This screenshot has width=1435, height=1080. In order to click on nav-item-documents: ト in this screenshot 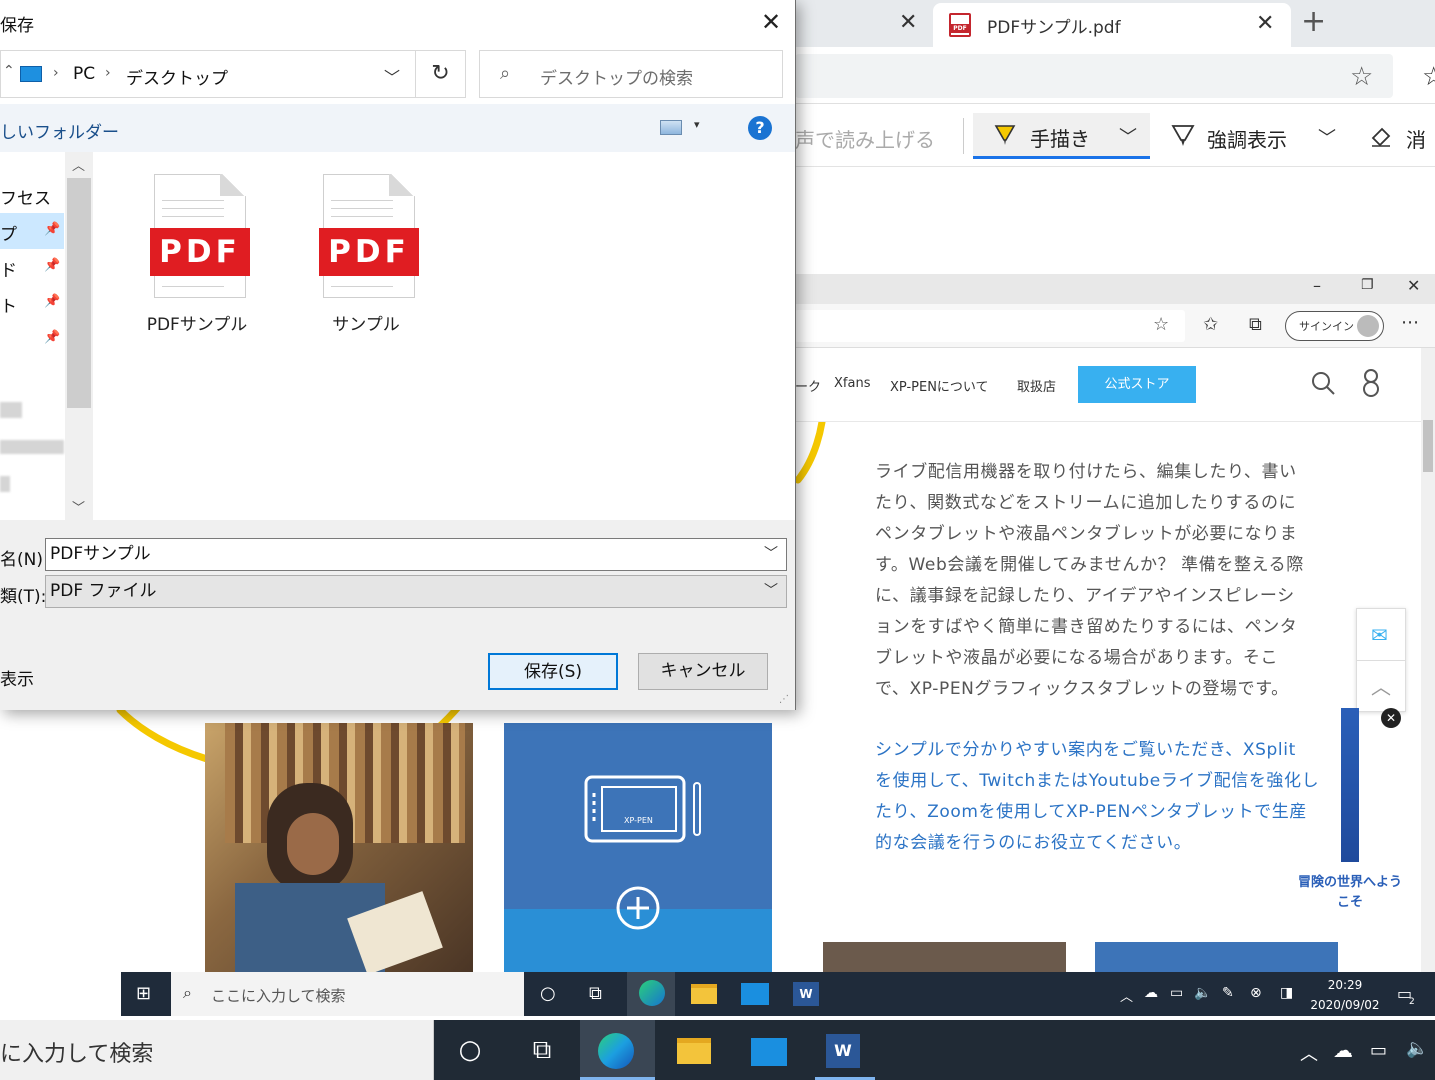, I will do `click(8, 304)`.